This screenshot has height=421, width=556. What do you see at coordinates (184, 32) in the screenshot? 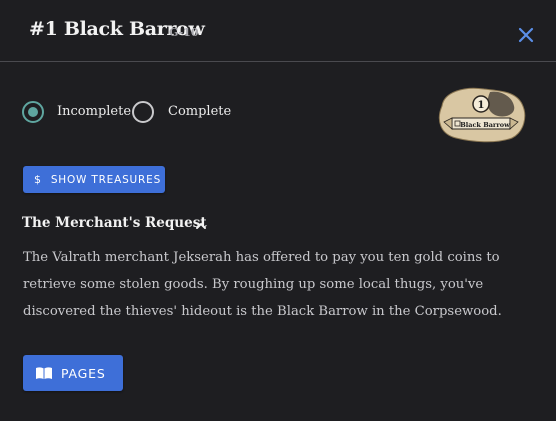
I see `scenario-coordinate: G-10` at bounding box center [184, 32].